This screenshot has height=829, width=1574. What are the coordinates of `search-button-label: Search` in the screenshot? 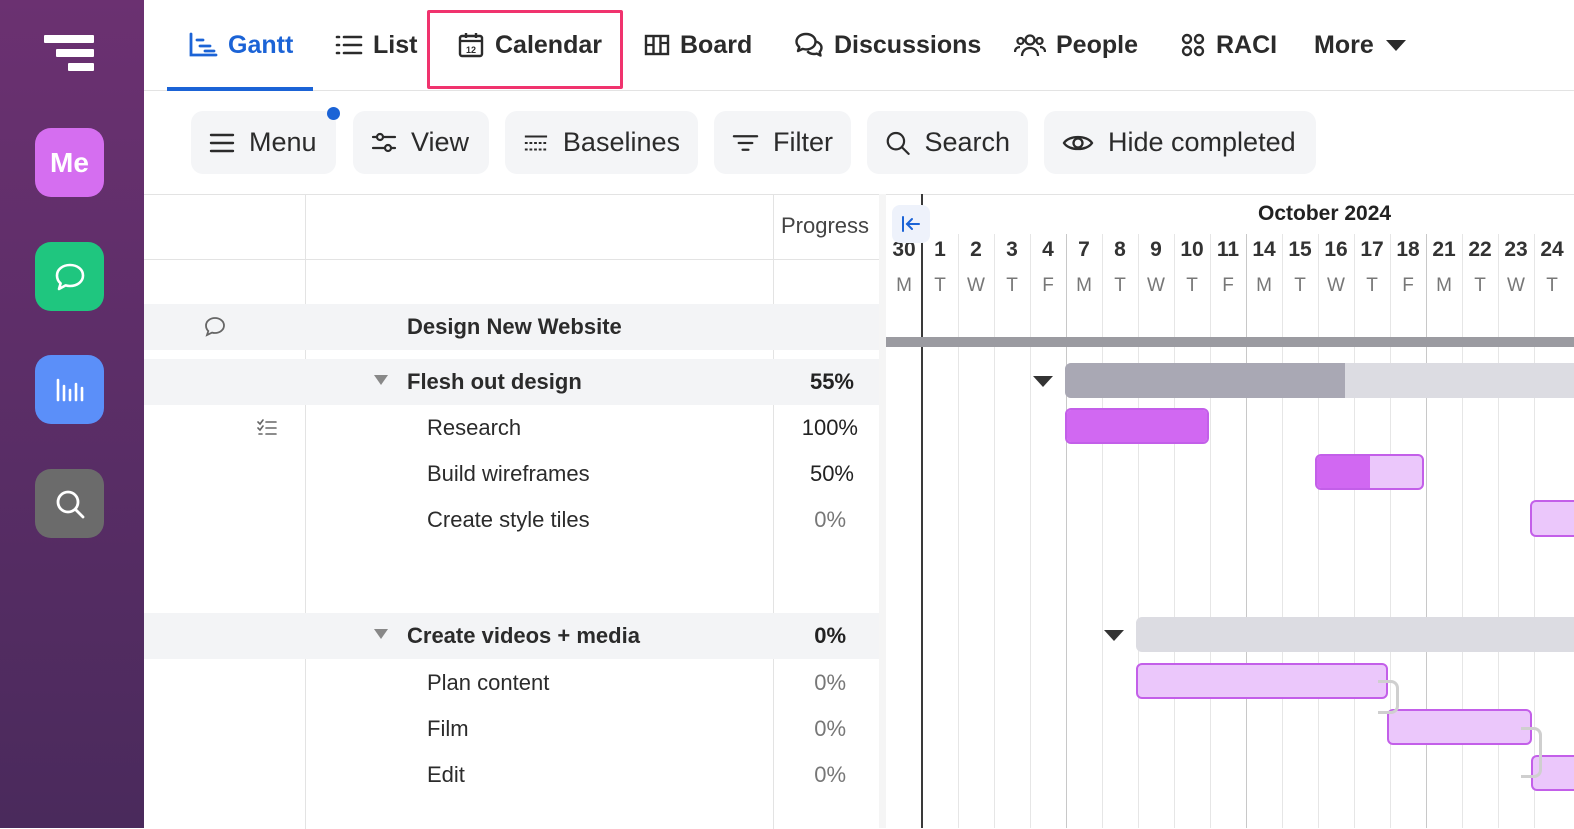 It's located at (967, 142).